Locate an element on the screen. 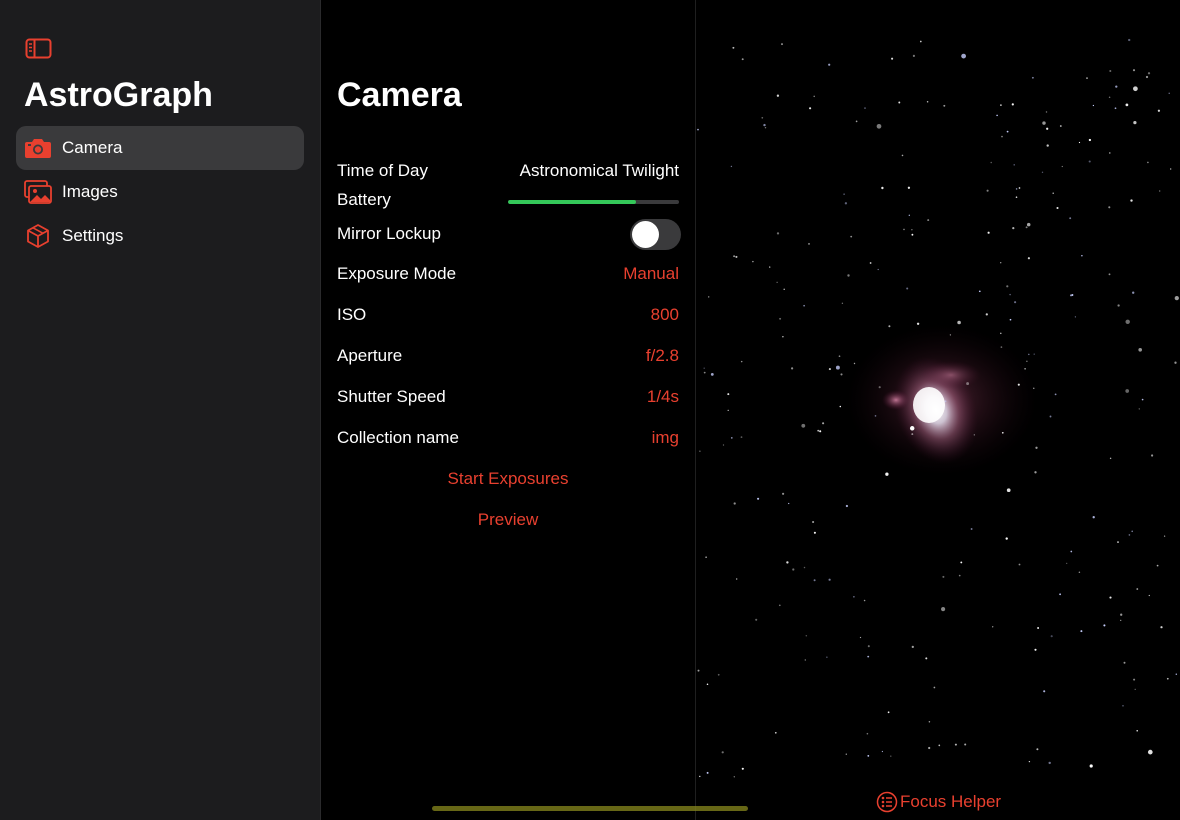 This screenshot has width=1180, height=820. home-indicator is located at coordinates (590, 808).